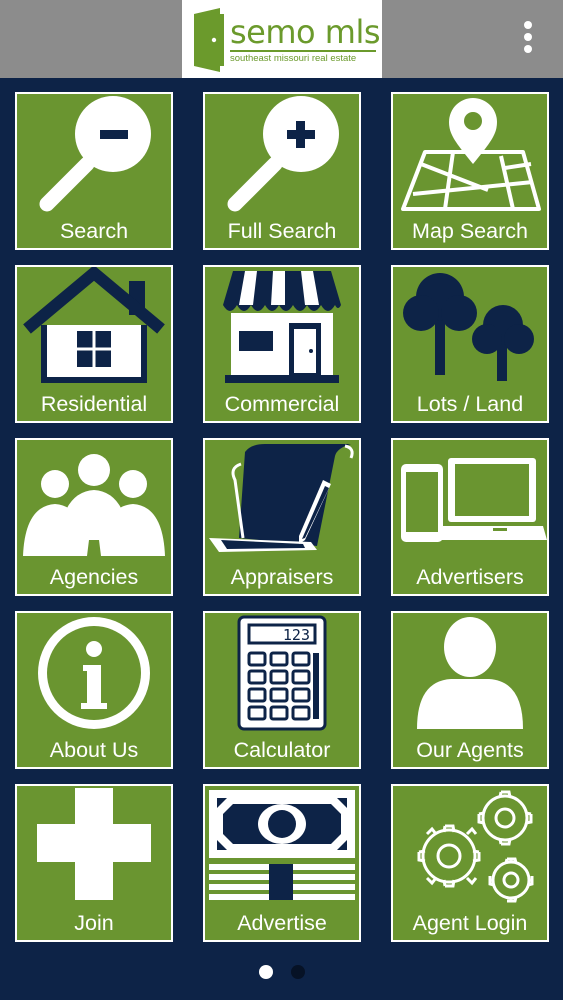 The image size is (563, 1000). I want to click on document-pen-icon, so click(281, 498).